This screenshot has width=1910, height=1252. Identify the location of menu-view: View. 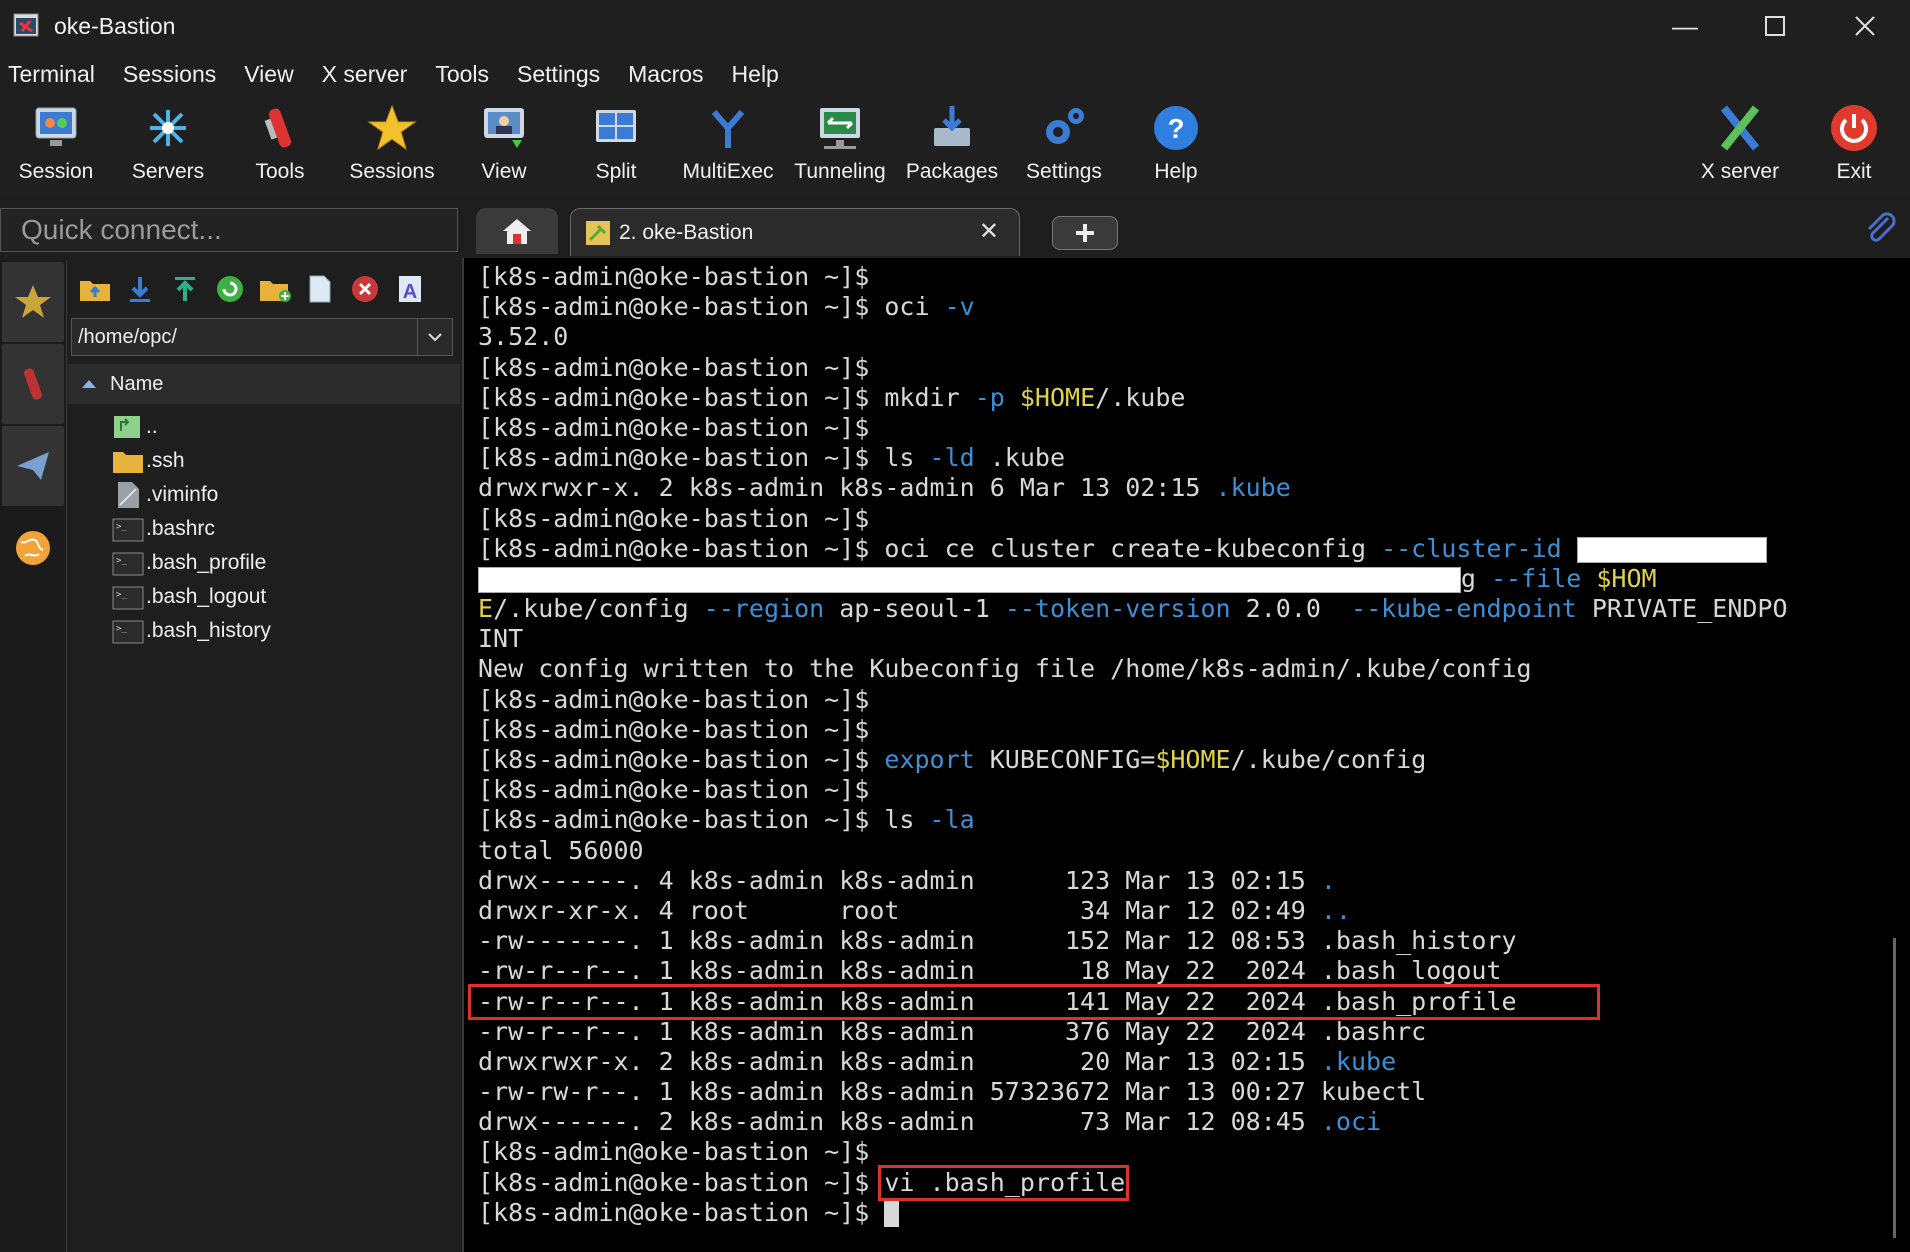
(268, 74).